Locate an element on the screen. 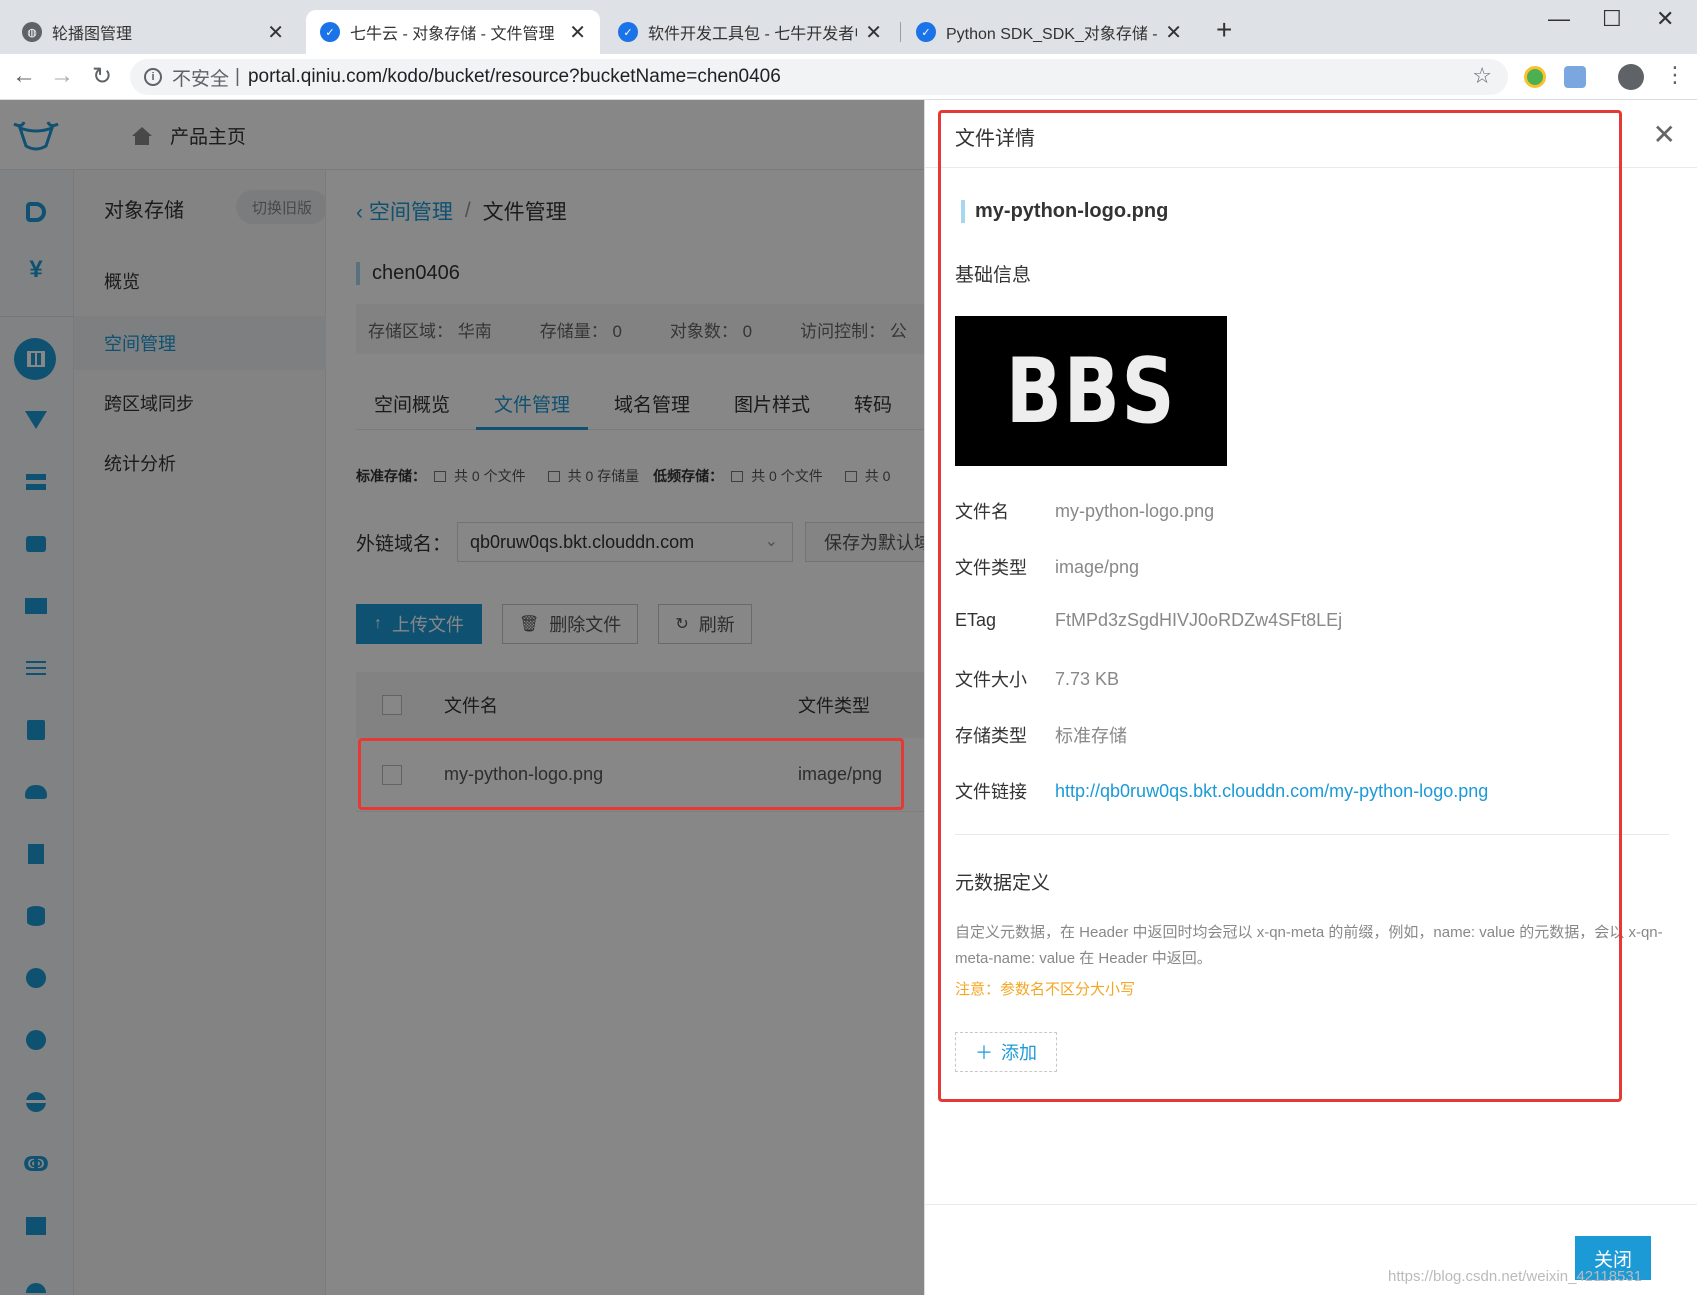 Image resolution: width=1697 pixels, height=1295 pixels. profile-avatar-icon is located at coordinates (1631, 77).